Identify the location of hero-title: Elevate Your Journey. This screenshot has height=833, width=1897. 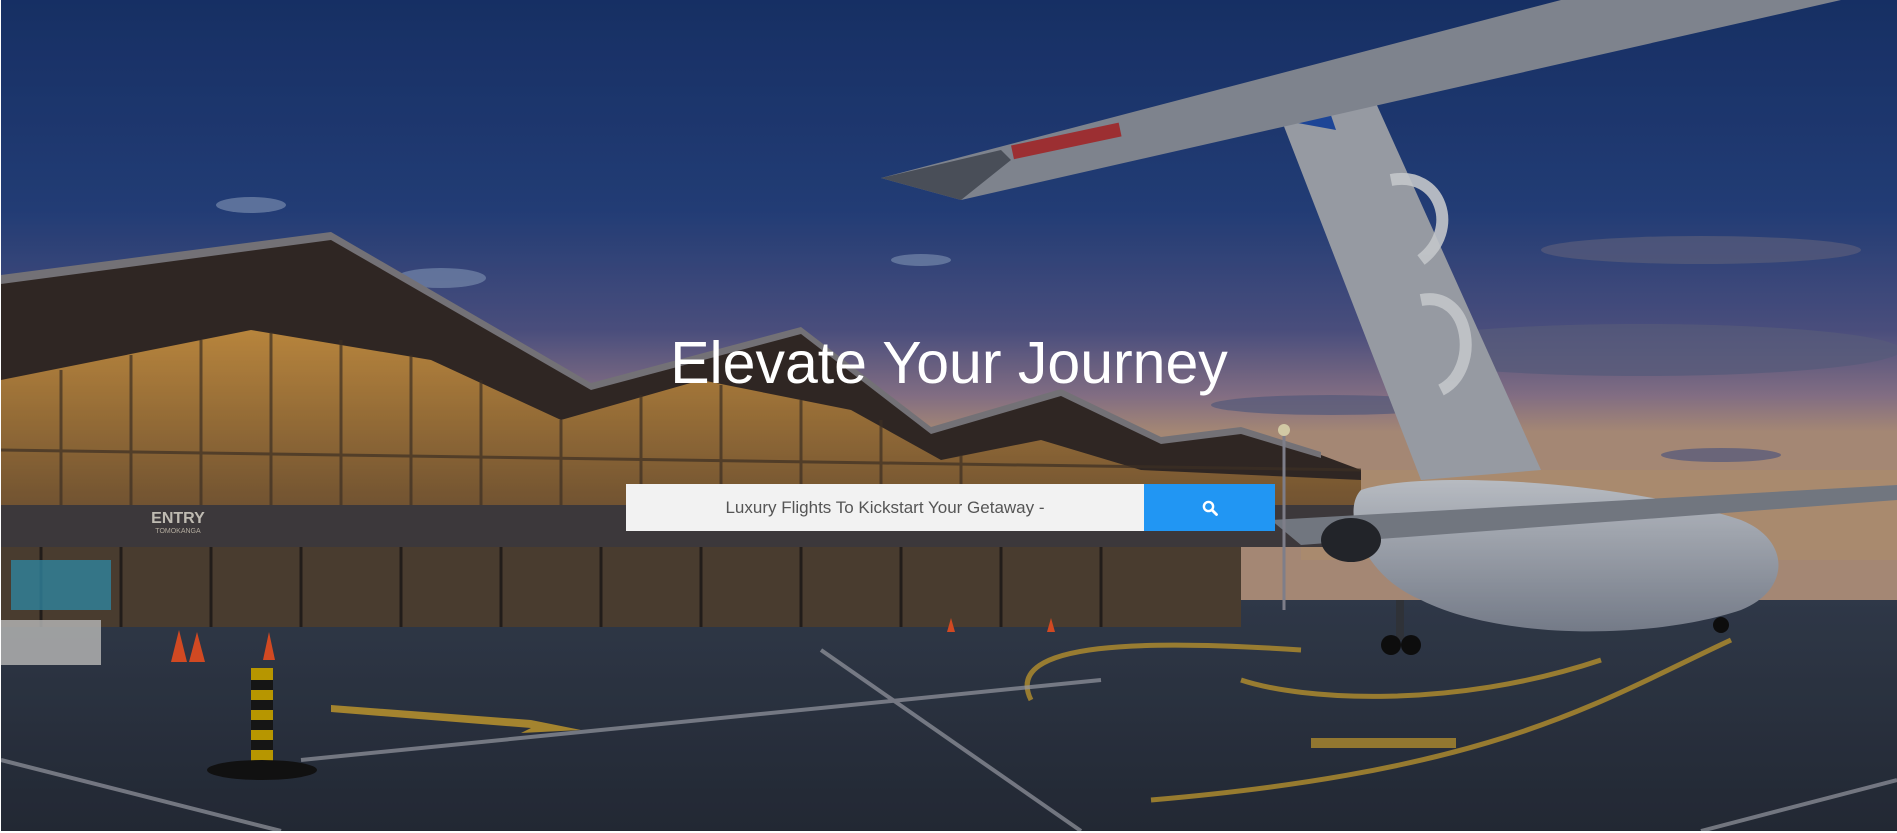
(949, 363).